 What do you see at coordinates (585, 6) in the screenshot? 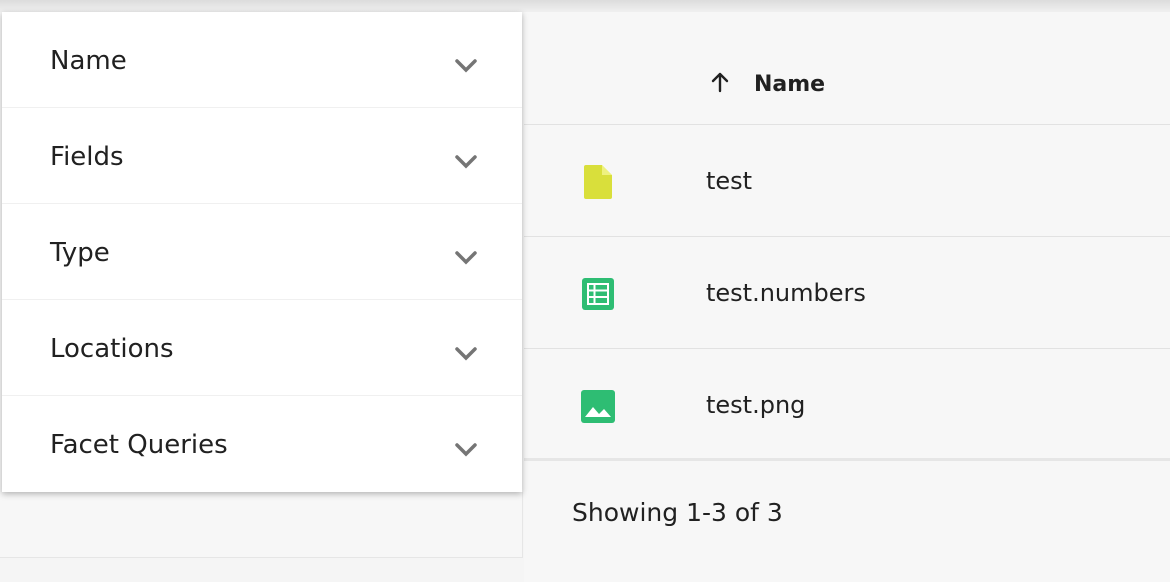
I see `top-bar` at bounding box center [585, 6].